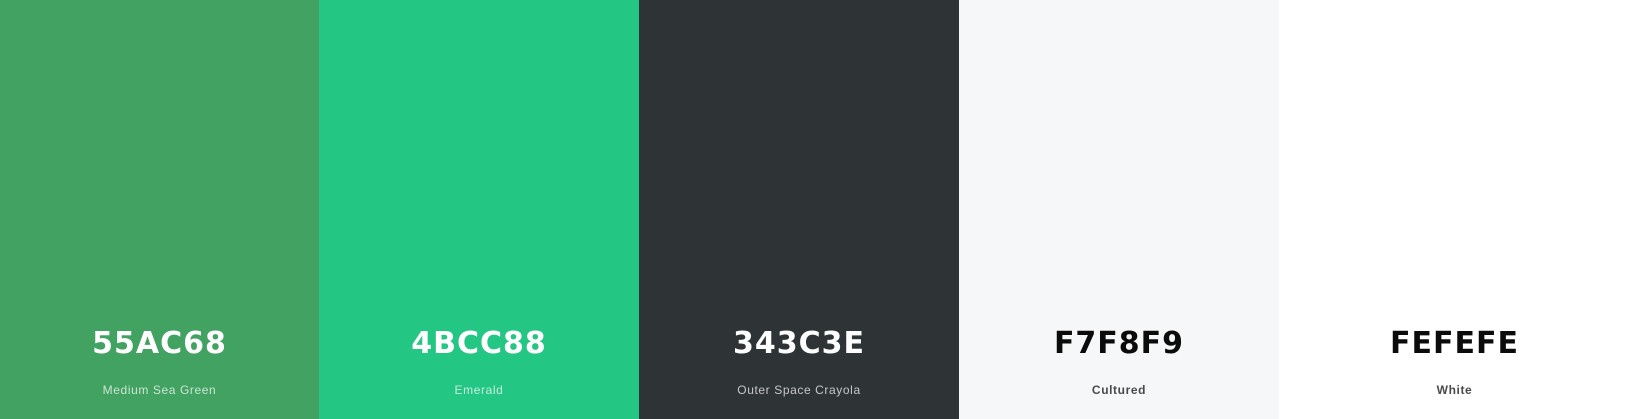  Describe the element at coordinates (159, 344) in the screenshot. I see `swatch-hex-code: 55AC68` at that location.